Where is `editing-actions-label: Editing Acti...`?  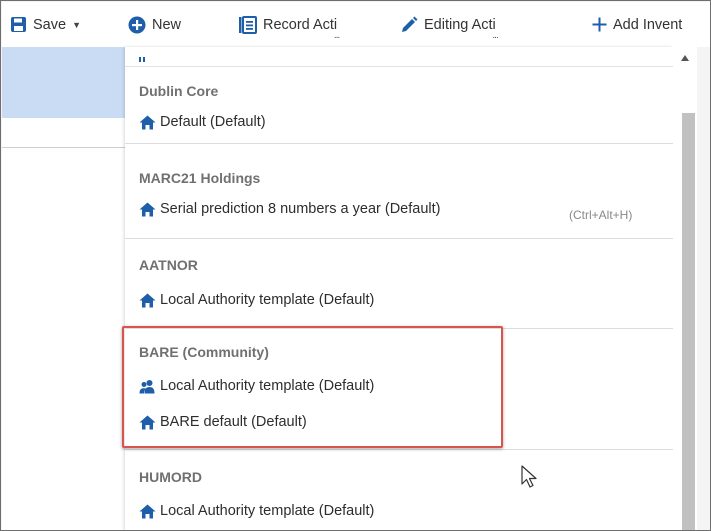
editing-actions-label: Editing Acti... is located at coordinates (461, 28).